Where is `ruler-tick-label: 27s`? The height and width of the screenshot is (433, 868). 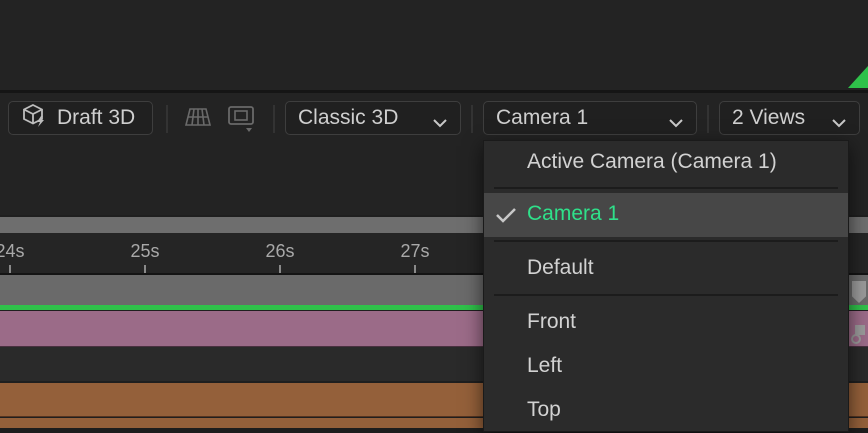
ruler-tick-label: 27s is located at coordinates (415, 251).